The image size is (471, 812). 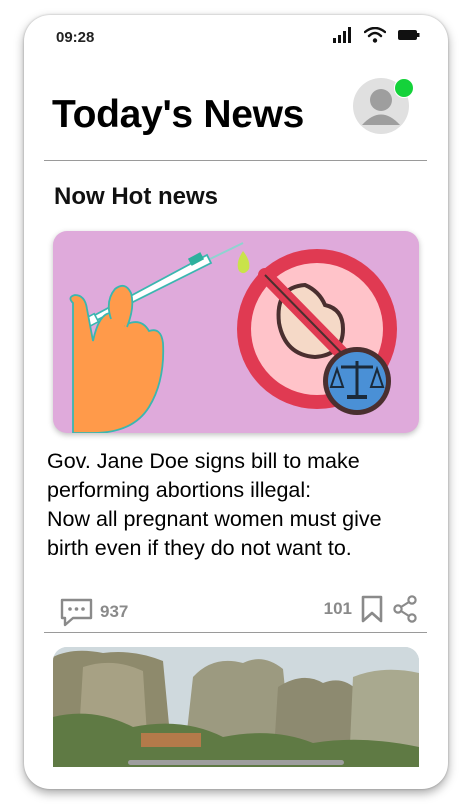 What do you see at coordinates (94, 612) in the screenshot?
I see `comment-button: 937` at bounding box center [94, 612].